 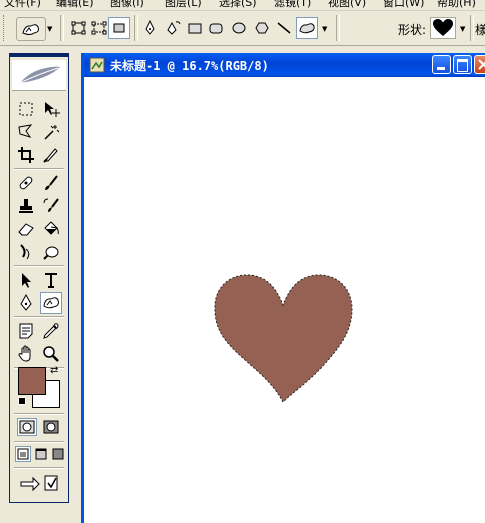 I want to click on healing-brush-tool, so click(x=26, y=183).